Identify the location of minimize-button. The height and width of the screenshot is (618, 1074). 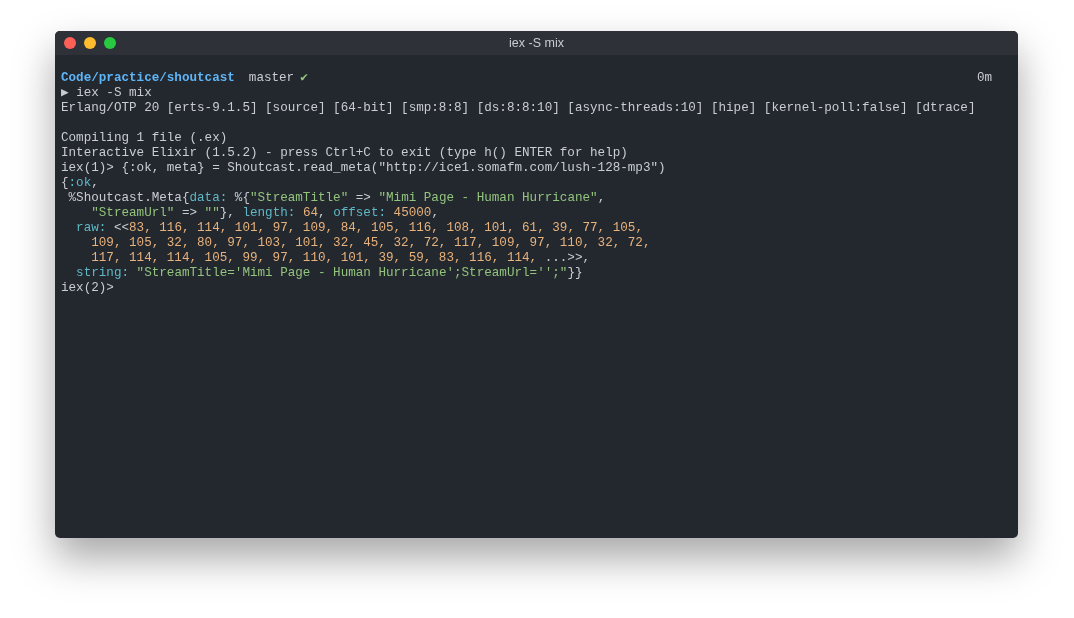
(90, 43).